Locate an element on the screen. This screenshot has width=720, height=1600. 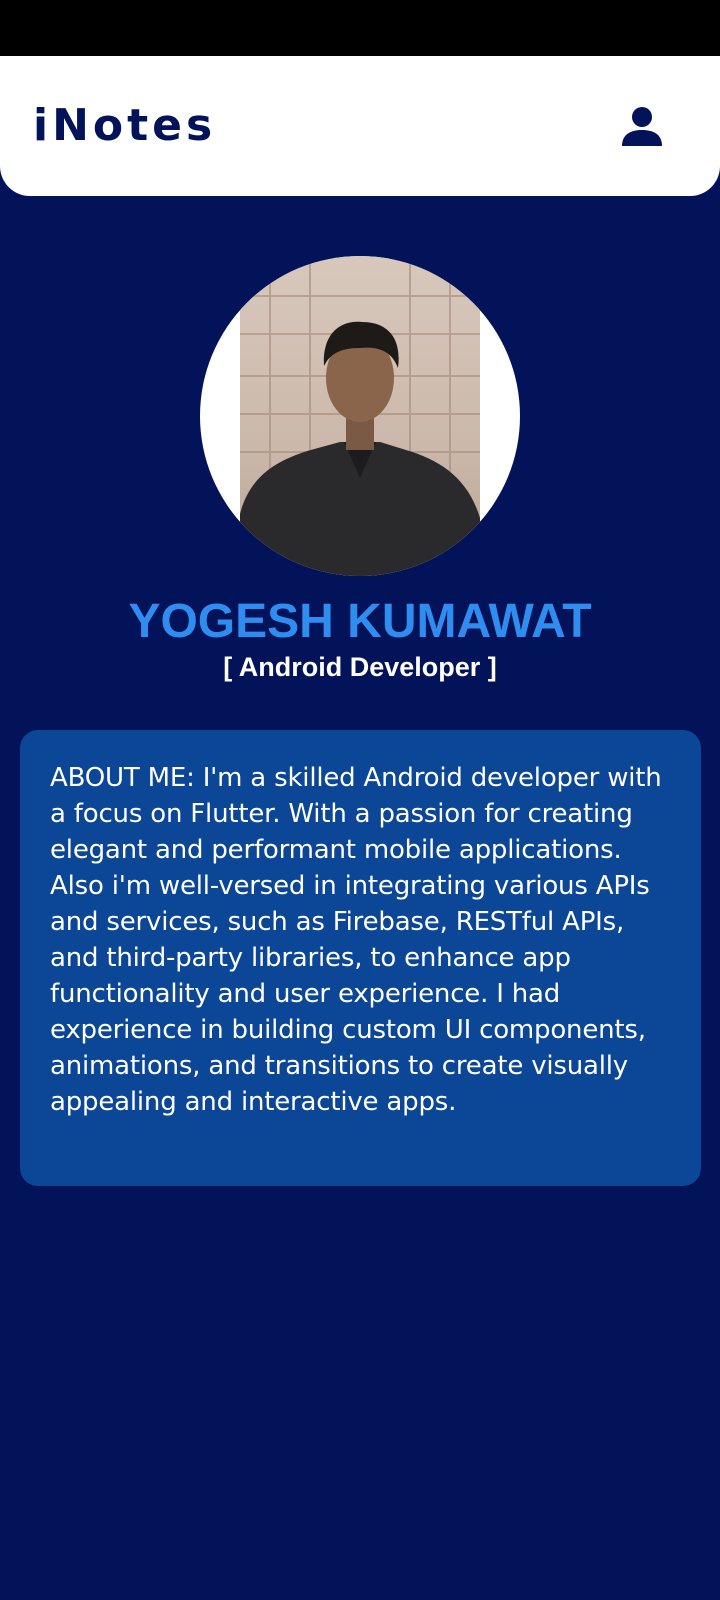
app-title: iNotes is located at coordinates (125, 125).